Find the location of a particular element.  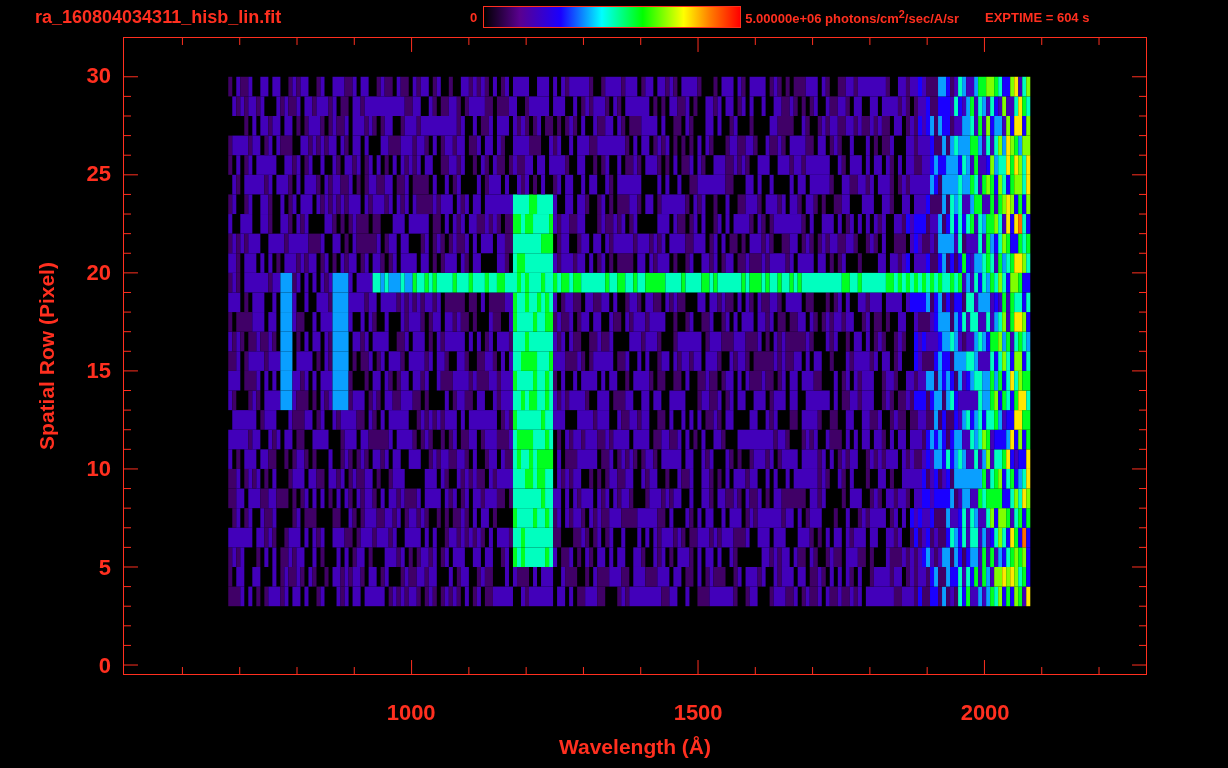

y-tick-label: 20 is located at coordinates (98, 272).